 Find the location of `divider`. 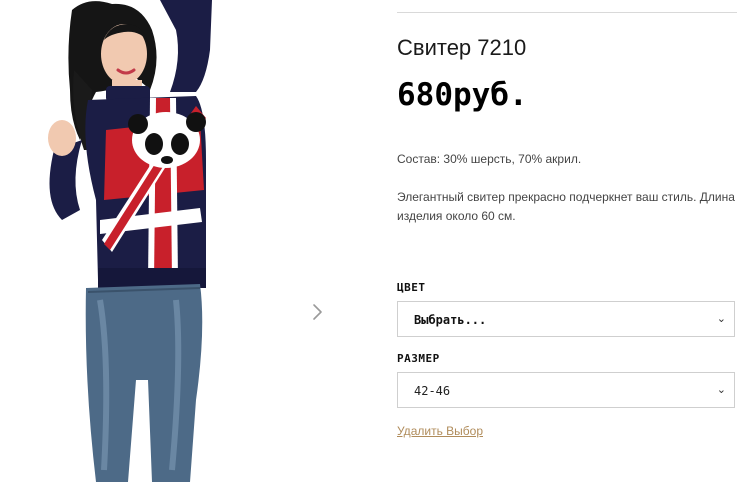

divider is located at coordinates (567, 12).